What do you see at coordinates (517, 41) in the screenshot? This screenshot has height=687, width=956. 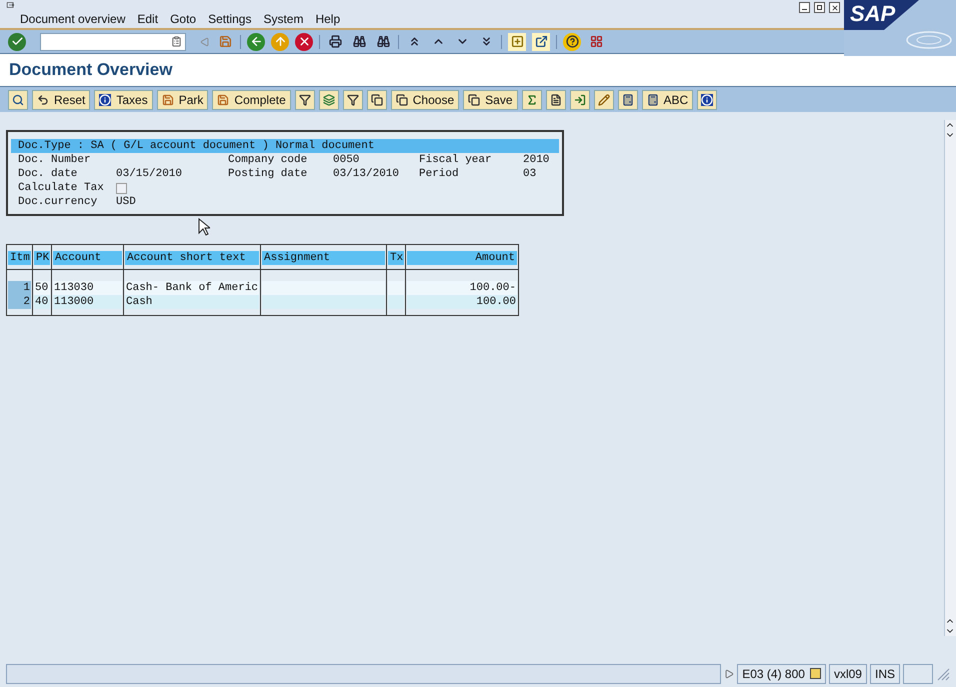 I see `new-session-icon` at bounding box center [517, 41].